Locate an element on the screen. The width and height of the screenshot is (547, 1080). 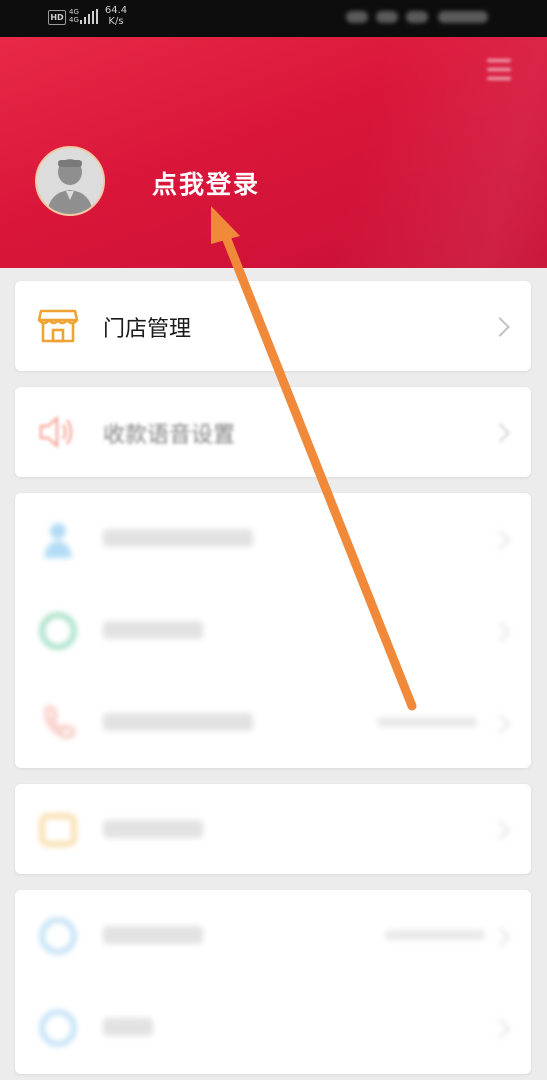
hd-indicator: HD is located at coordinates (57, 17).